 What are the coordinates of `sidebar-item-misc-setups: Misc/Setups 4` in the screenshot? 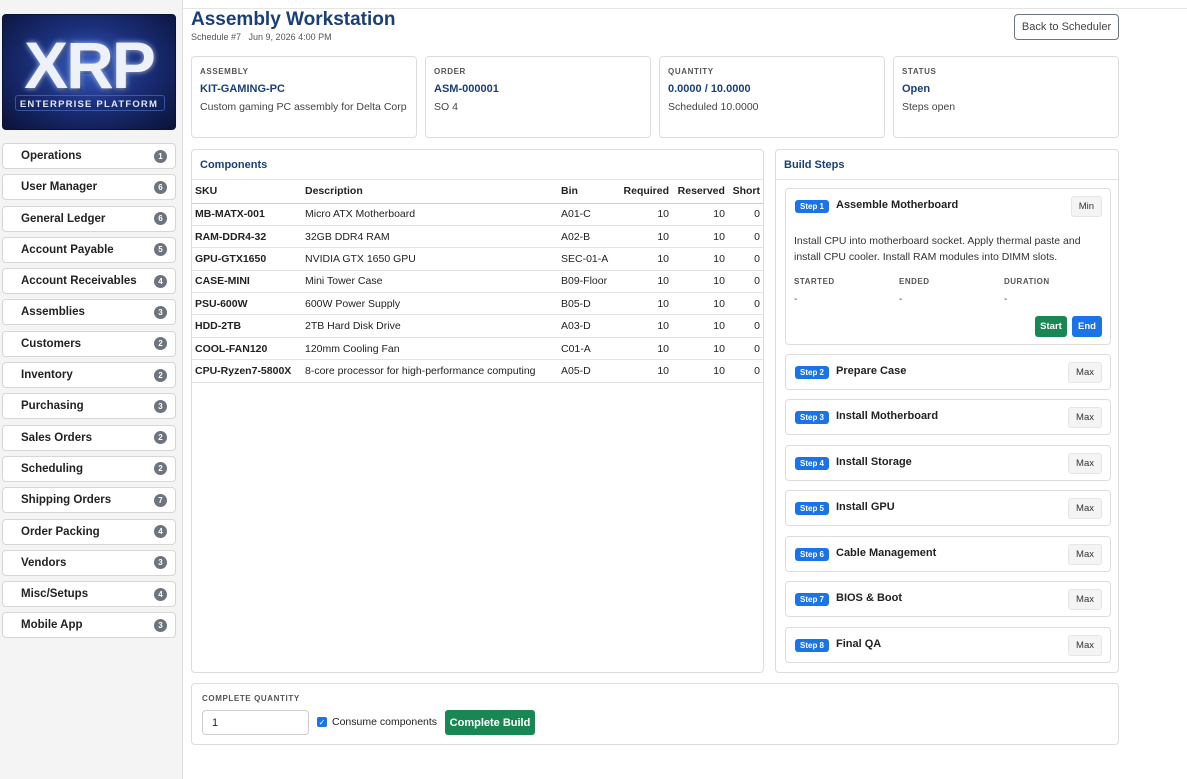 It's located at (89, 594).